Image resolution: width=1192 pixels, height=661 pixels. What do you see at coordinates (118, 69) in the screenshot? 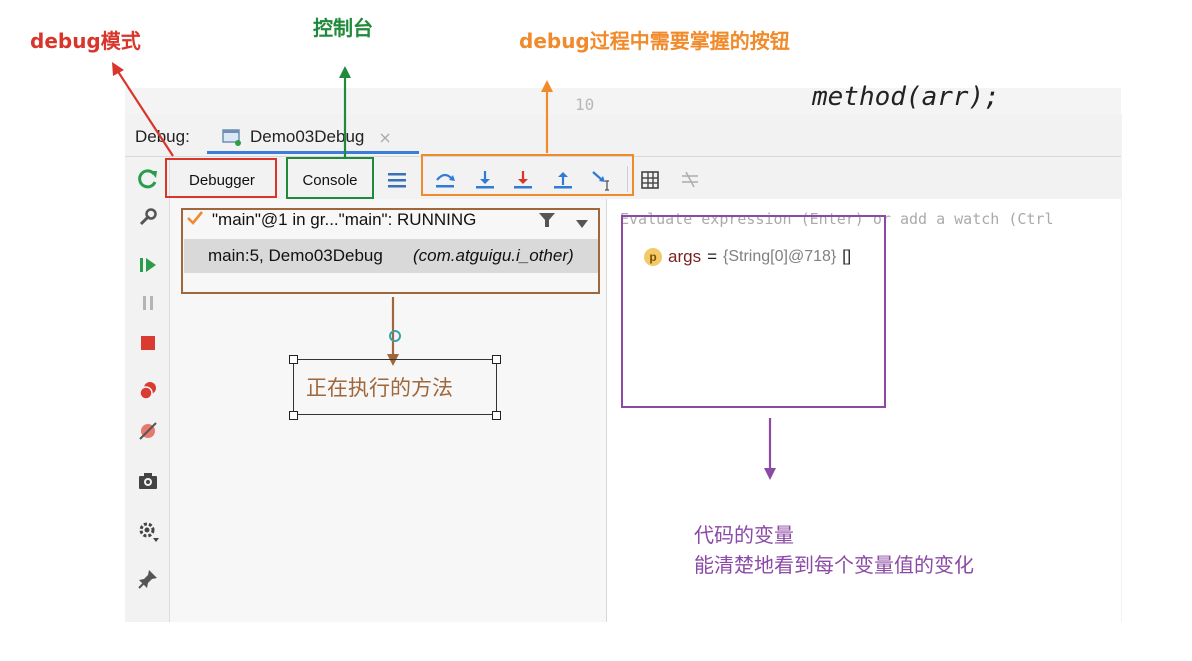
I see `debug-mode-arrowhead` at bounding box center [118, 69].